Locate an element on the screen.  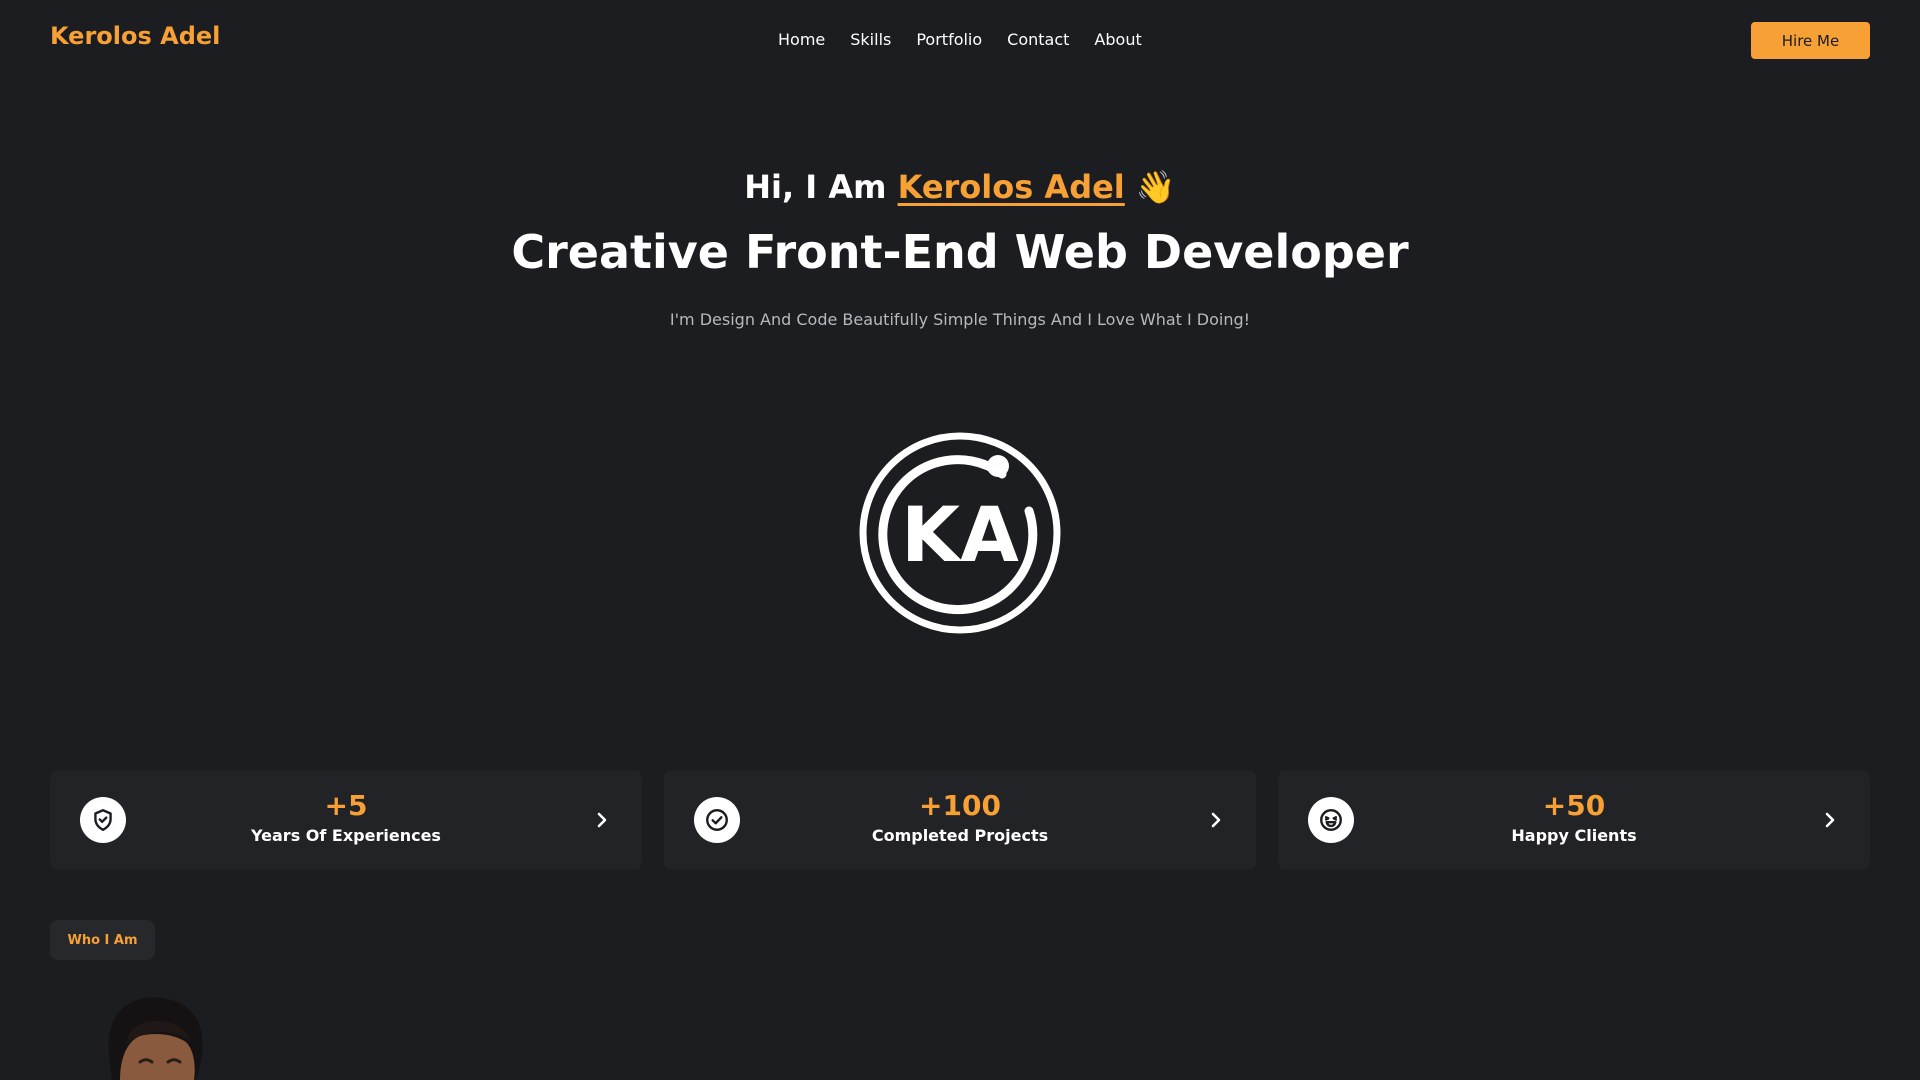
ka-logo-icon: KA is located at coordinates (960, 533).